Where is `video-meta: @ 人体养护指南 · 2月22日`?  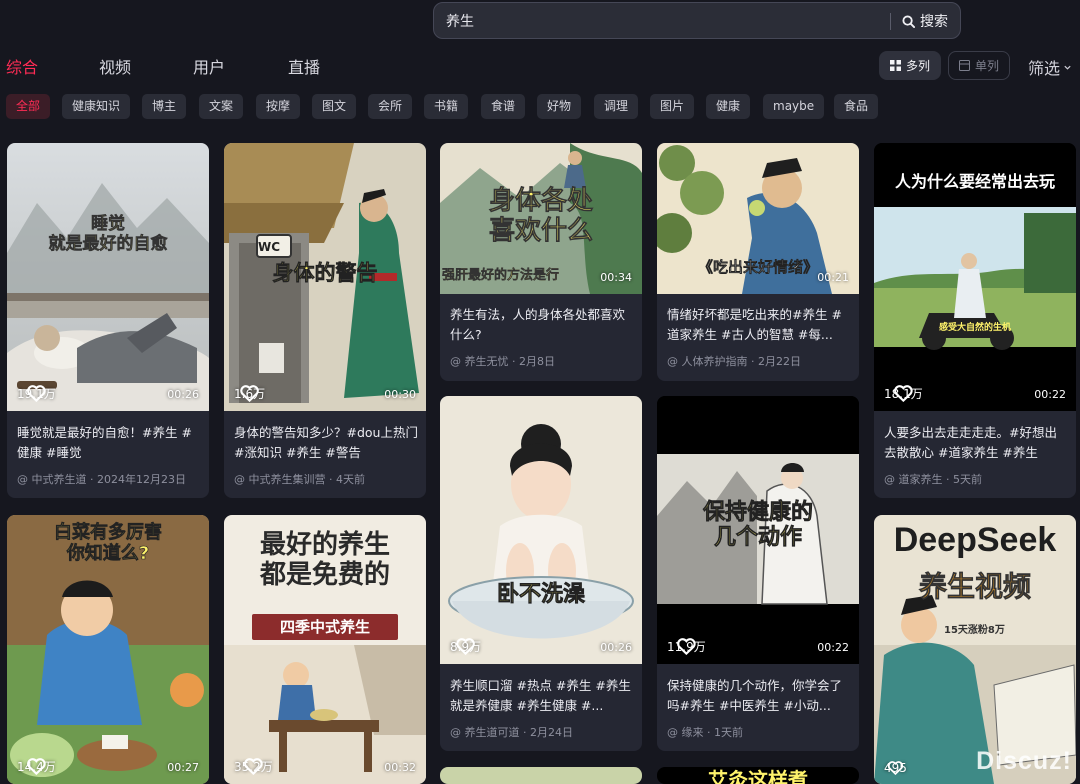
video-meta: @ 人体养护指南 · 2月22日 is located at coordinates (734, 361).